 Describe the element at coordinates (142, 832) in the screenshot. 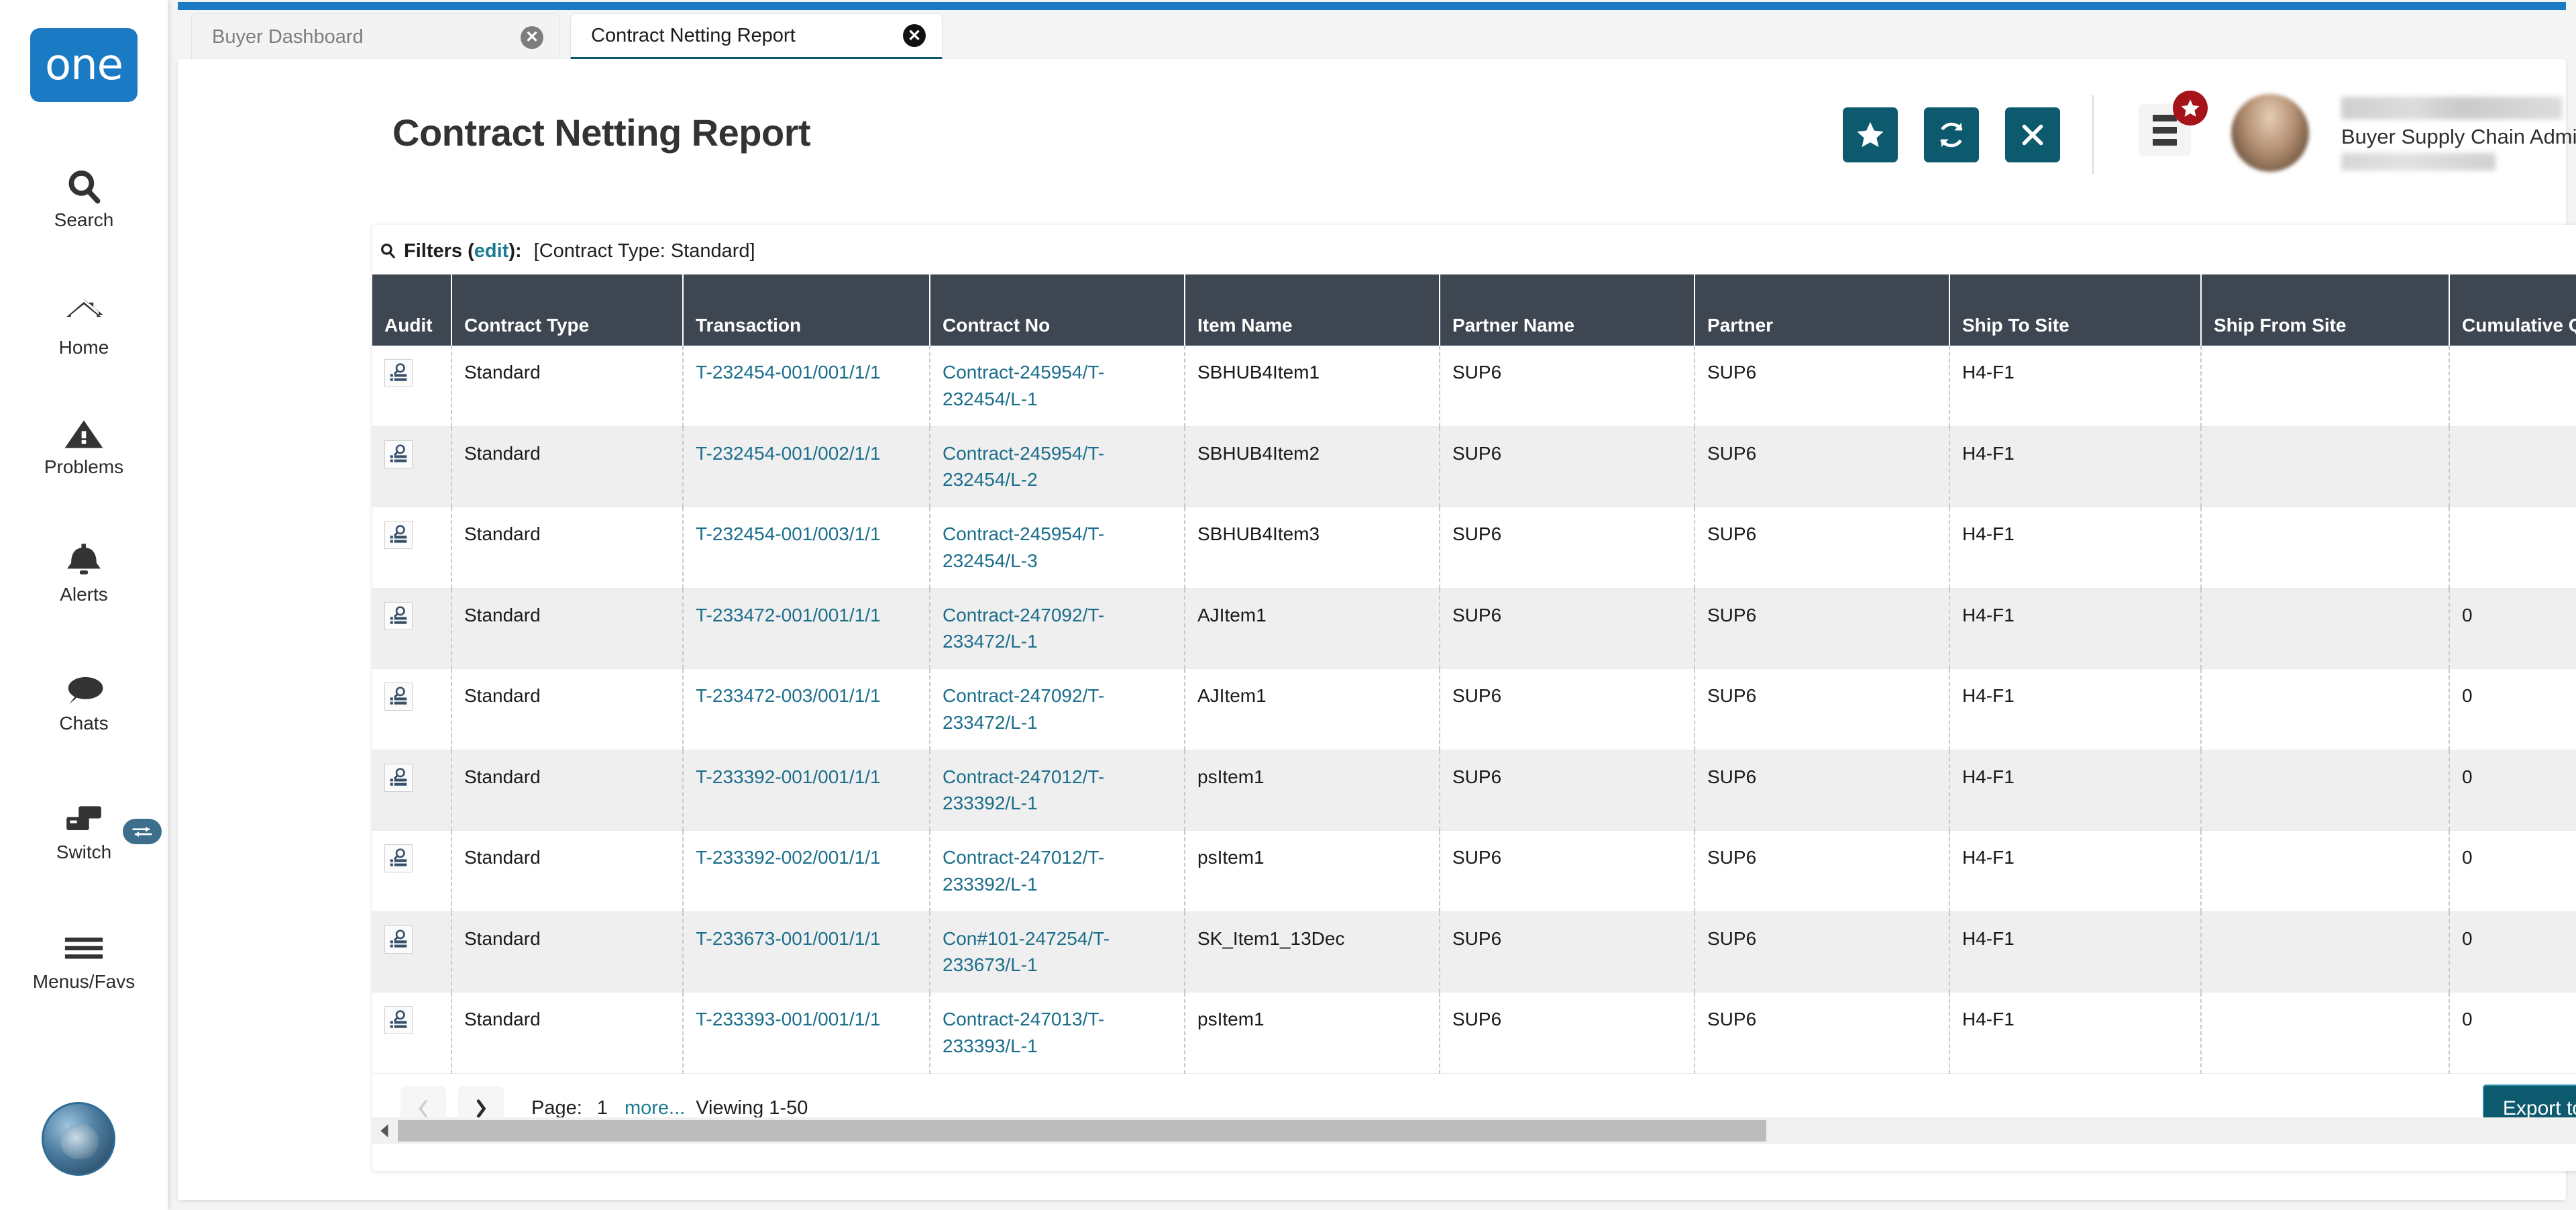

I see `switch-toggle-badge` at that location.